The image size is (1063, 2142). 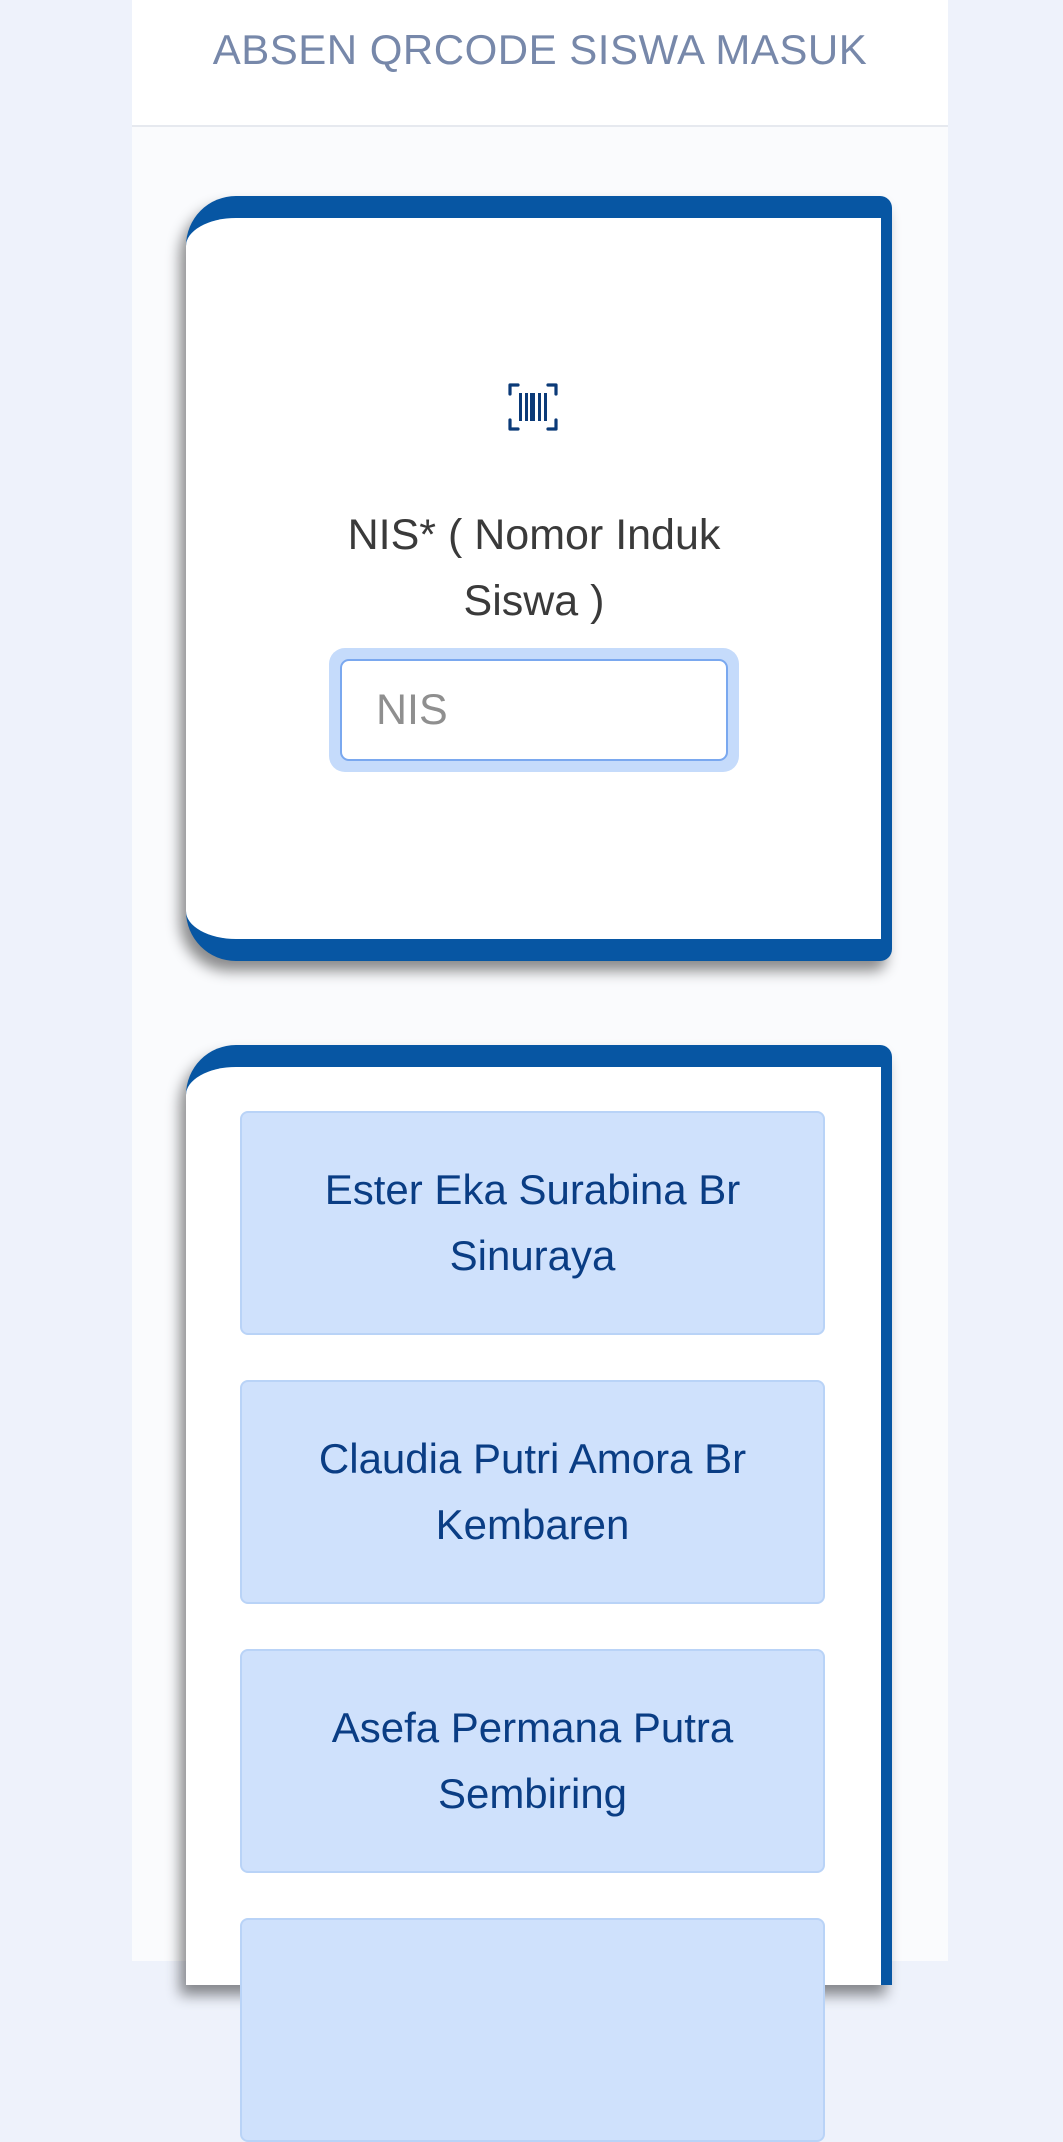 I want to click on nis-input, so click(x=534, y=710).